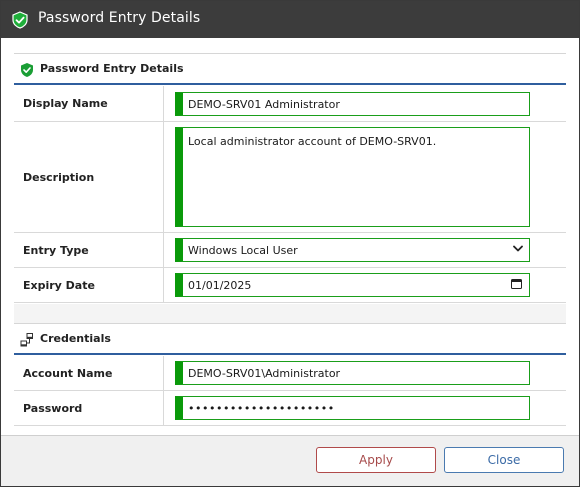  What do you see at coordinates (352, 373) in the screenshot?
I see `account-name-field: DEMO-SRV01\Administrator` at bounding box center [352, 373].